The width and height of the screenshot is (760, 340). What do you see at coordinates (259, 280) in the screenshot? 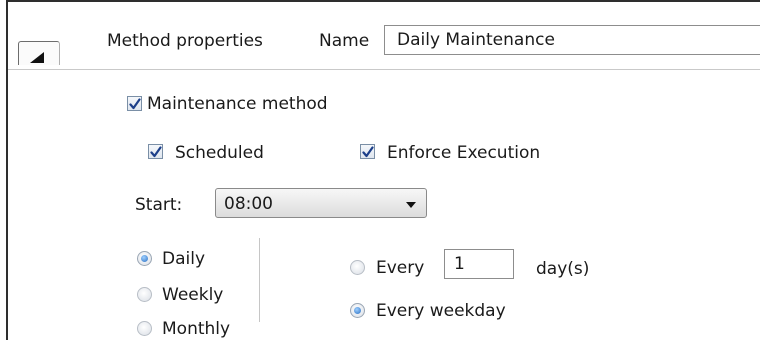
I see `frequency-separator` at bounding box center [259, 280].